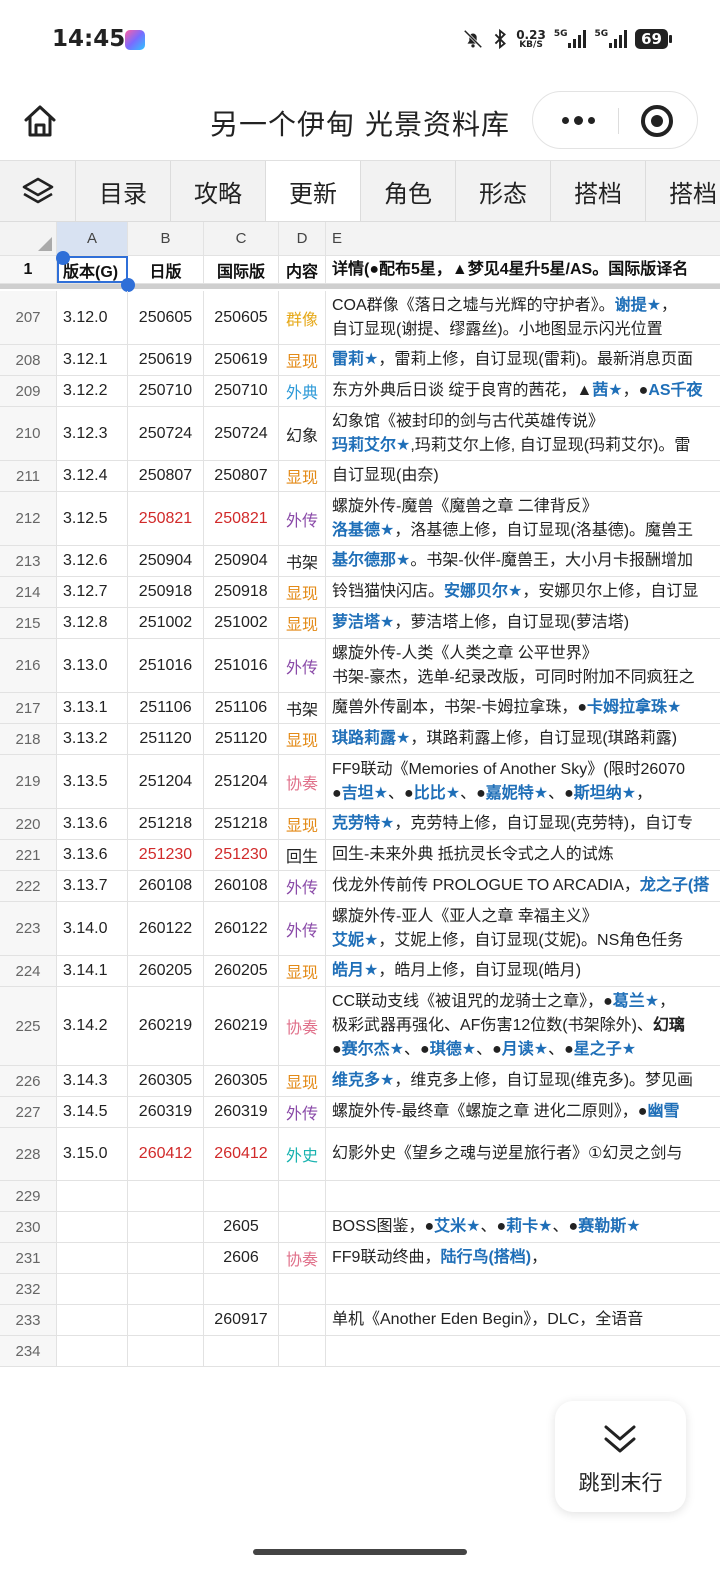 Image resolution: width=720 pixels, height=1583 pixels. Describe the element at coordinates (525, 1049) in the screenshot. I see `character-name-link: 月读★` at that location.